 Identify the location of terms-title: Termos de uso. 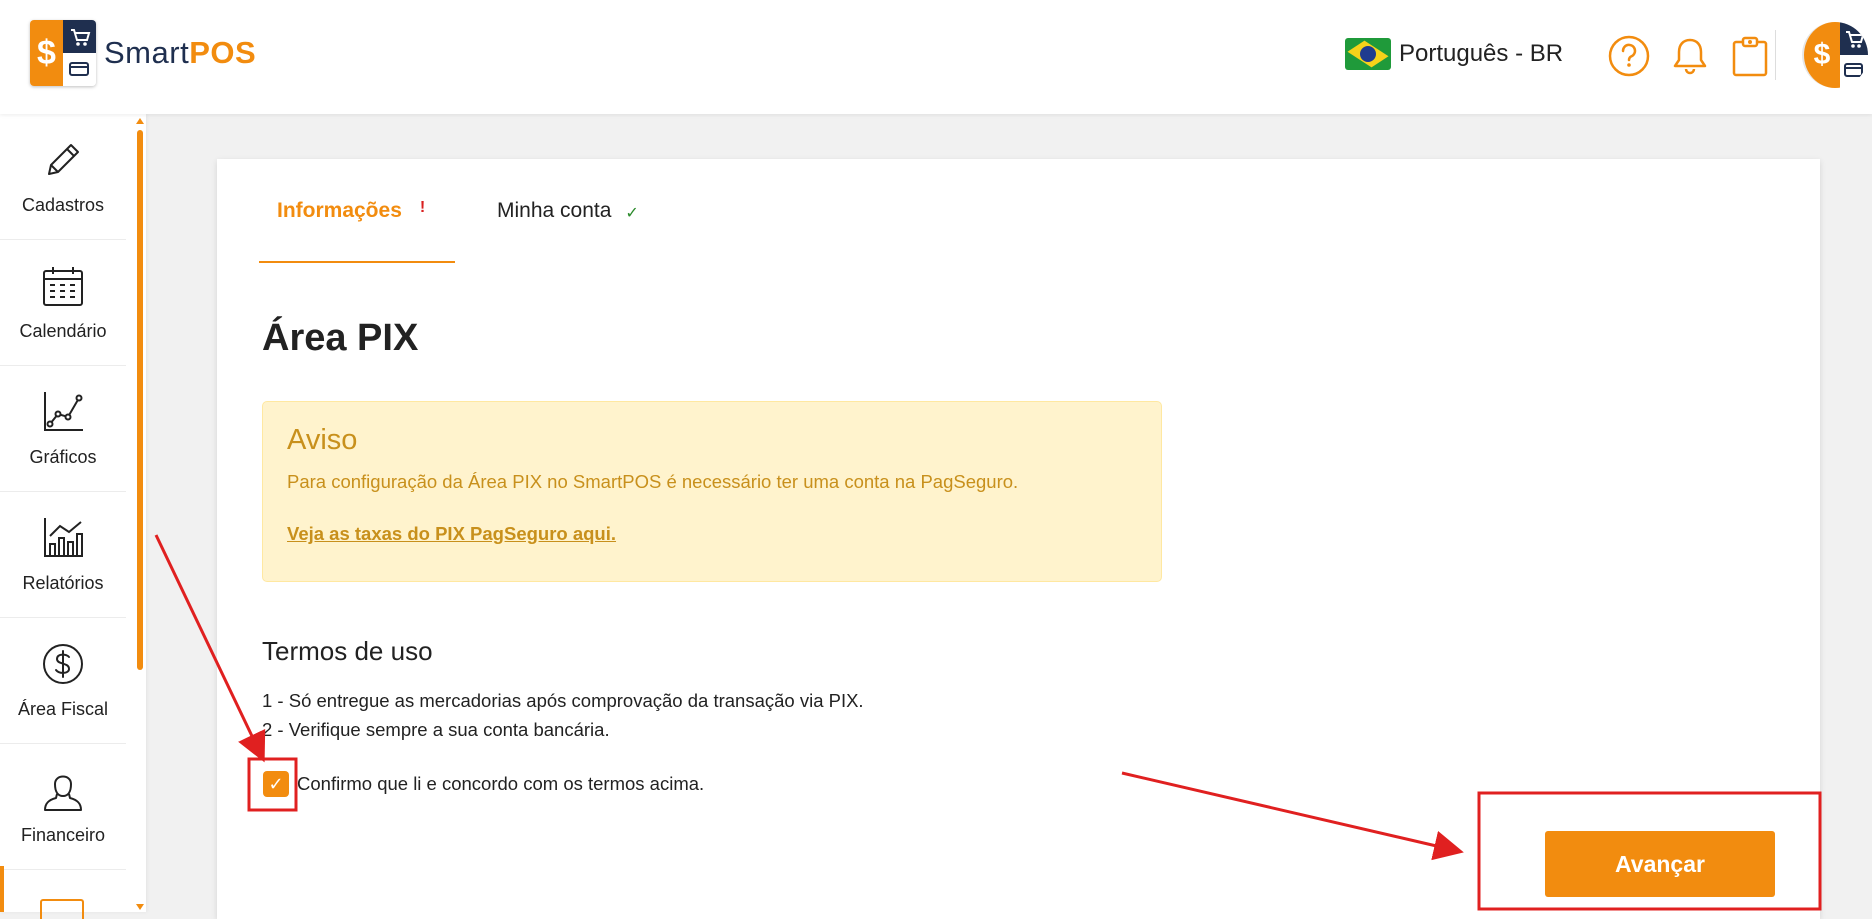
(347, 651).